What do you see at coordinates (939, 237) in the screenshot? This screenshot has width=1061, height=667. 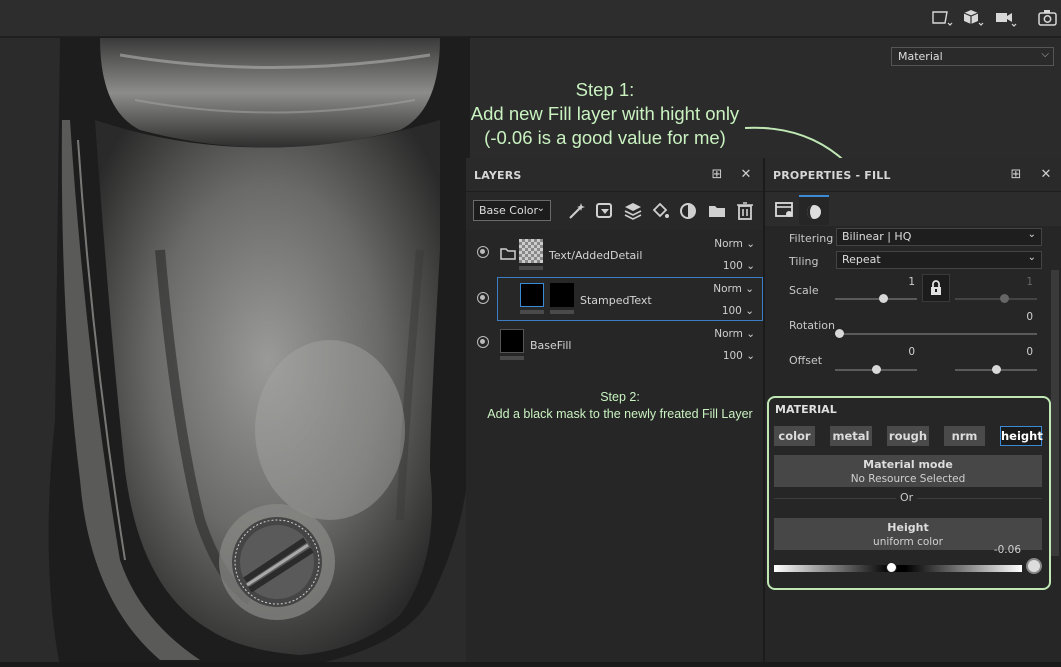 I see `filtering-select: Bilinear | HQ ⌄` at bounding box center [939, 237].